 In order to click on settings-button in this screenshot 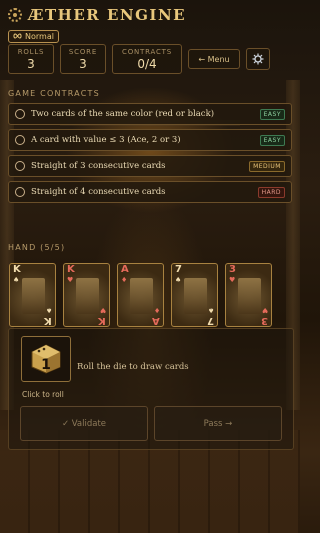, I will do `click(258, 59)`.